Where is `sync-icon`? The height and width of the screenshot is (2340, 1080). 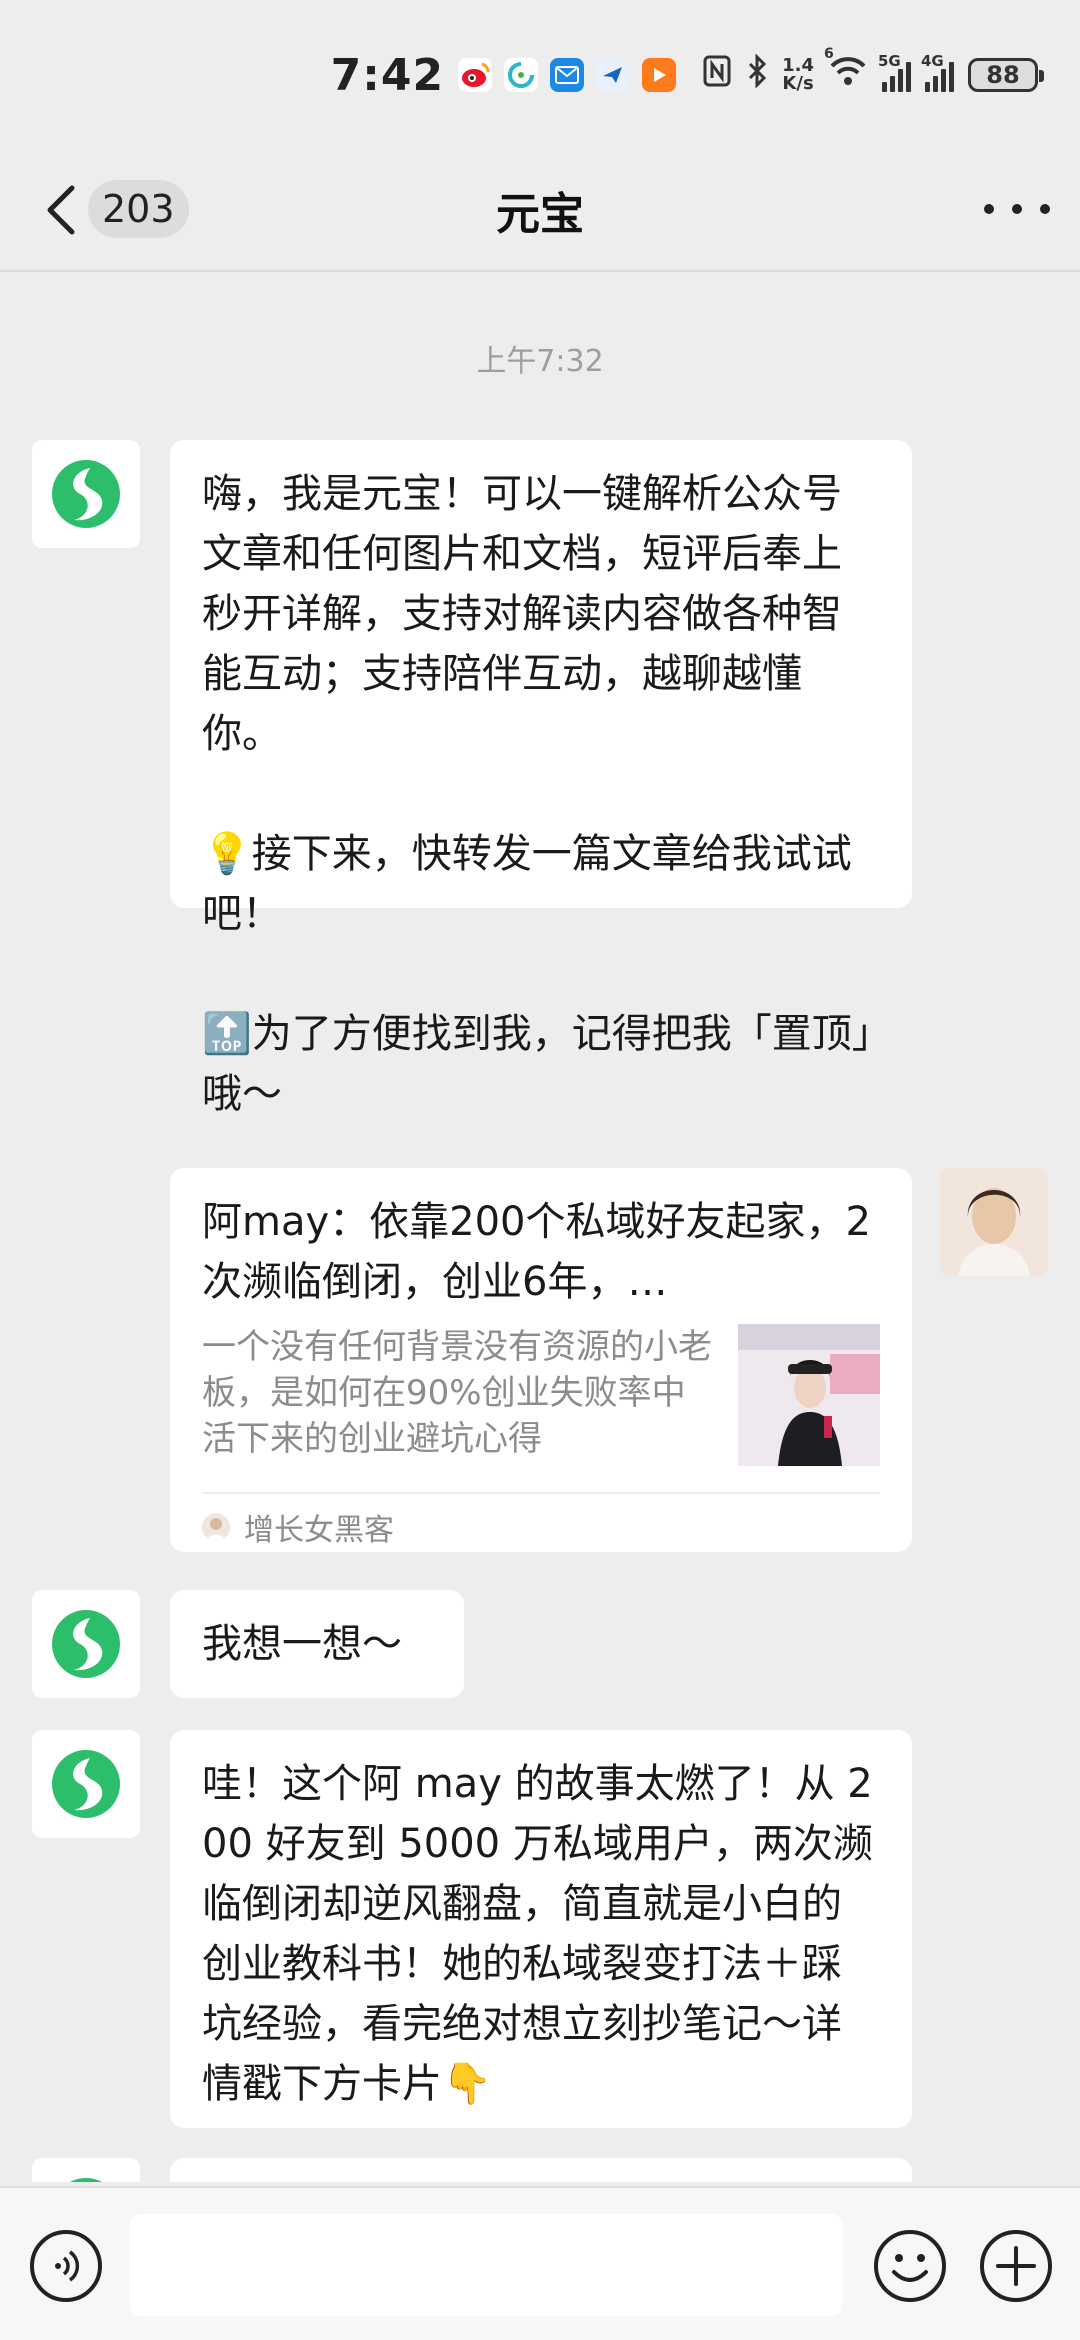 sync-icon is located at coordinates (521, 75).